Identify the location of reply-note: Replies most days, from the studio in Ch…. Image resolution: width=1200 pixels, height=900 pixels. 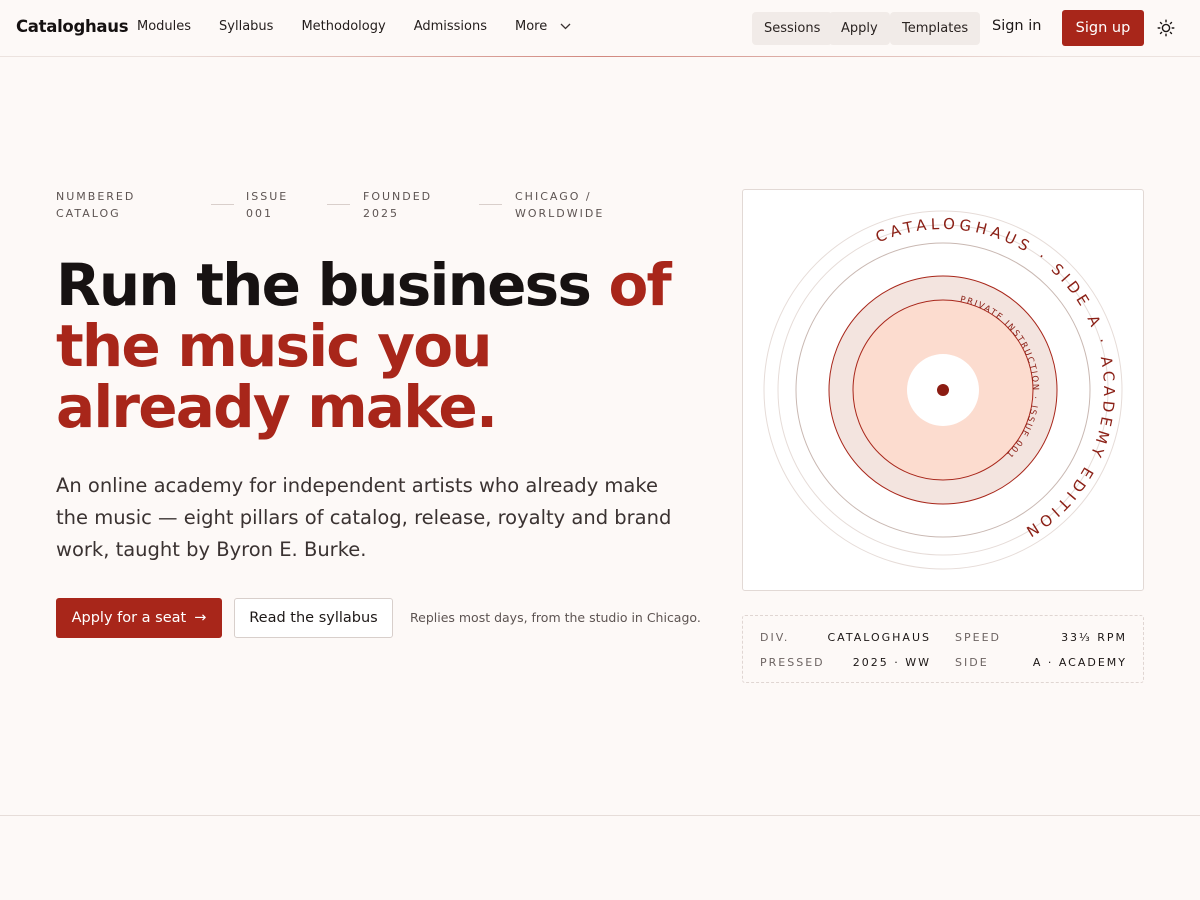
(555, 617).